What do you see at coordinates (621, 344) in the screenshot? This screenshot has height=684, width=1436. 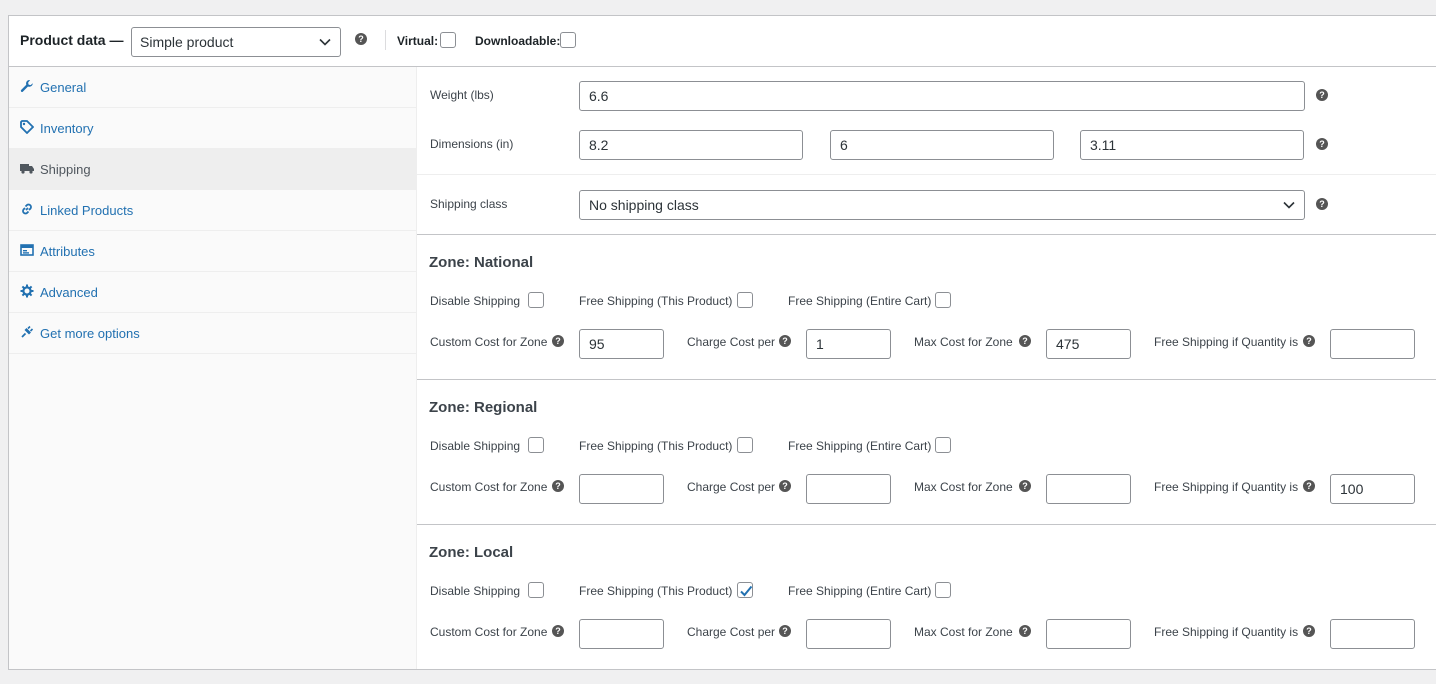 I see `custom-cost-input: 95` at bounding box center [621, 344].